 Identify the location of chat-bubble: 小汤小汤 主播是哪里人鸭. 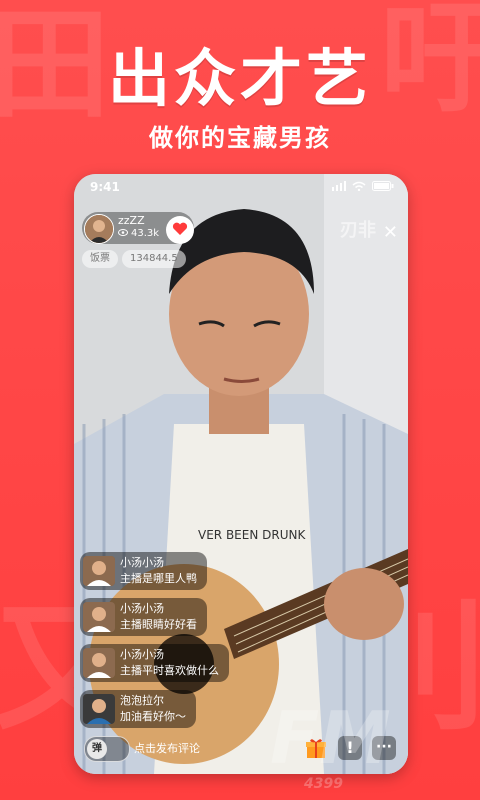
(143, 571).